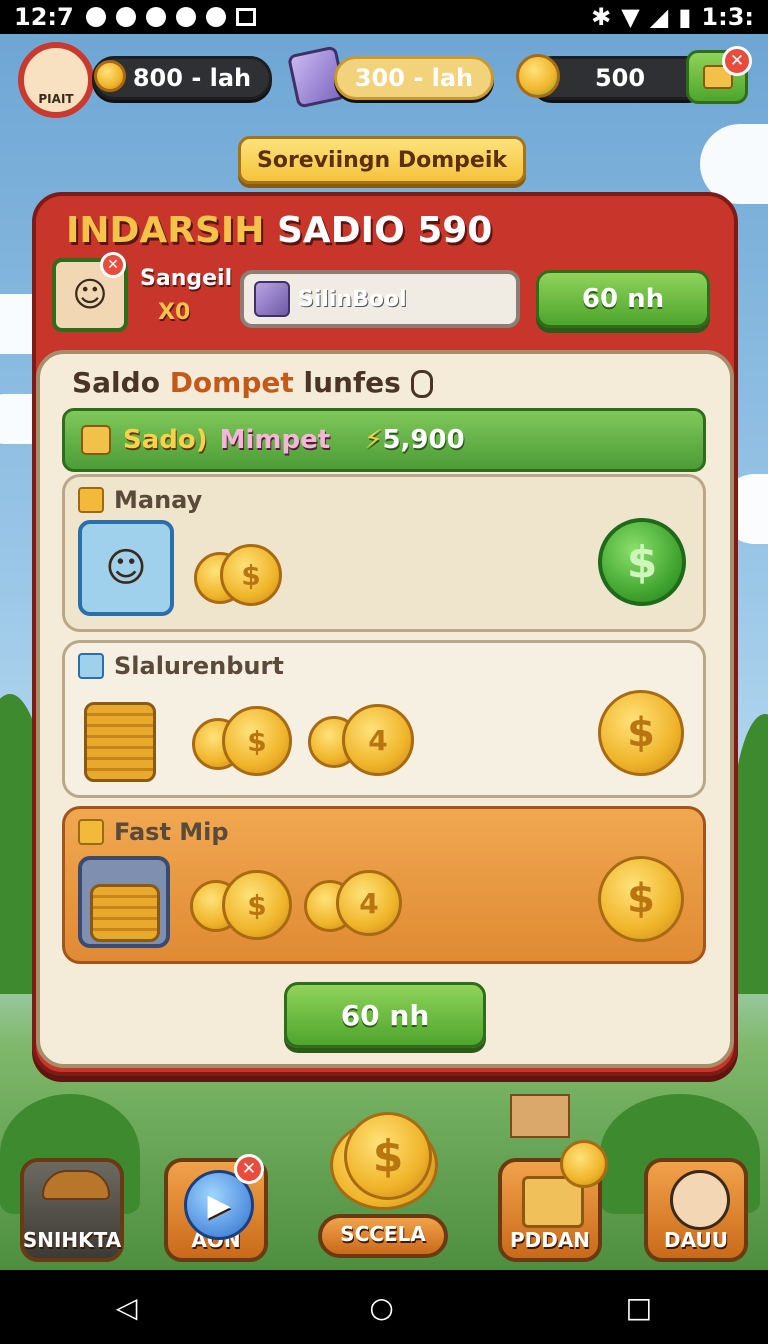  I want to click on section-title: Saldo Dompet lunfes, so click(252, 382).